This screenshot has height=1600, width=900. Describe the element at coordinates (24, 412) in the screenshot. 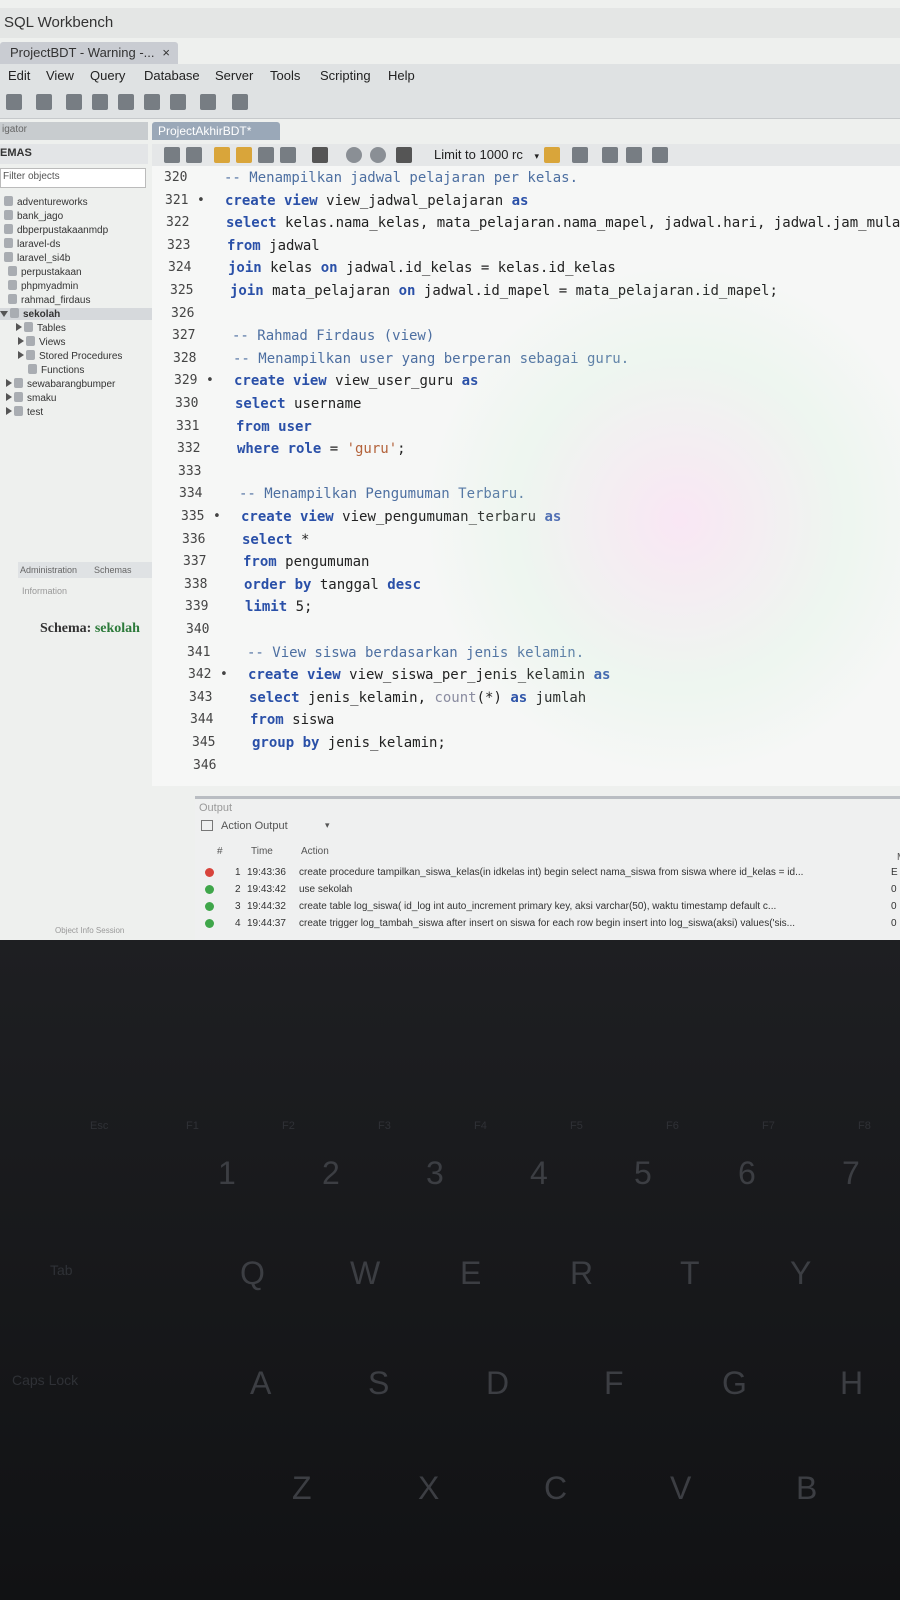

I see `schema-item: test` at that location.